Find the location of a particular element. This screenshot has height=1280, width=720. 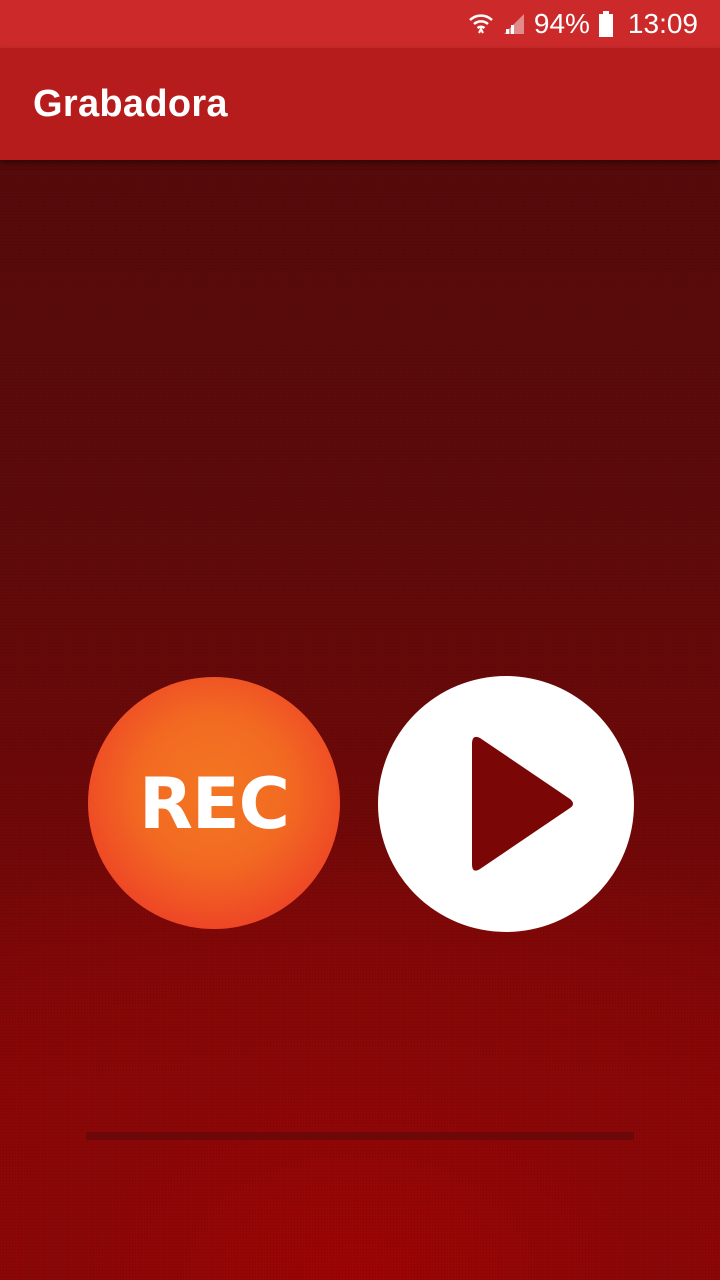

wifi-icon is located at coordinates (481, 24).